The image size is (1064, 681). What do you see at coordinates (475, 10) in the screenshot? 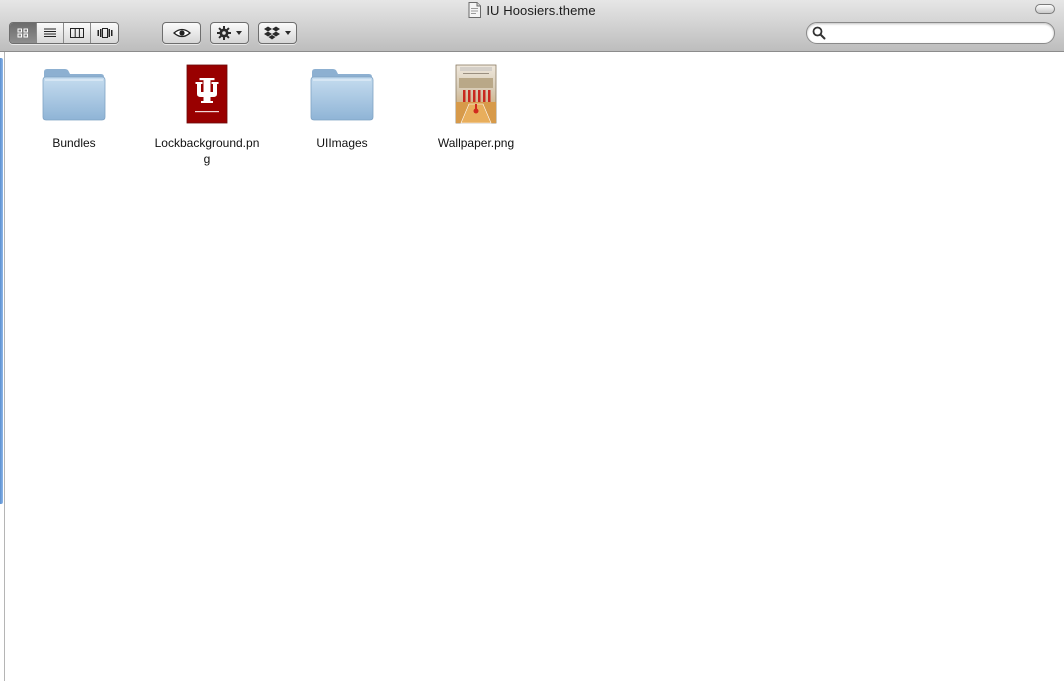
I see `document-icon` at bounding box center [475, 10].